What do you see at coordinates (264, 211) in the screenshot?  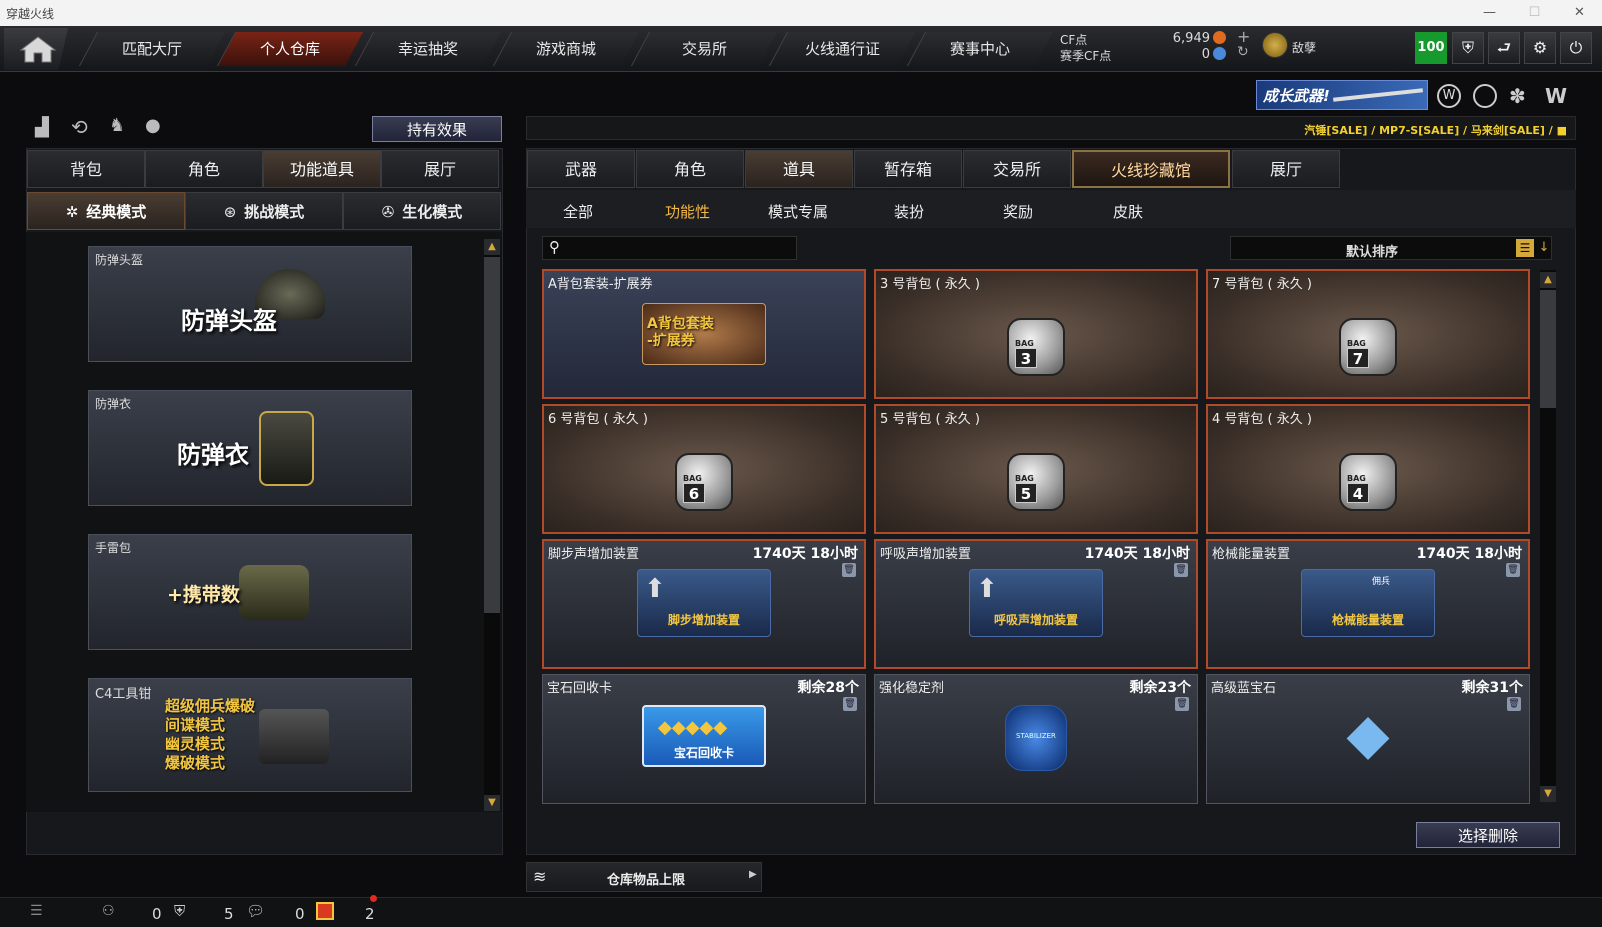 I see `mode-tab-2: ⊛ 挑战模式` at bounding box center [264, 211].